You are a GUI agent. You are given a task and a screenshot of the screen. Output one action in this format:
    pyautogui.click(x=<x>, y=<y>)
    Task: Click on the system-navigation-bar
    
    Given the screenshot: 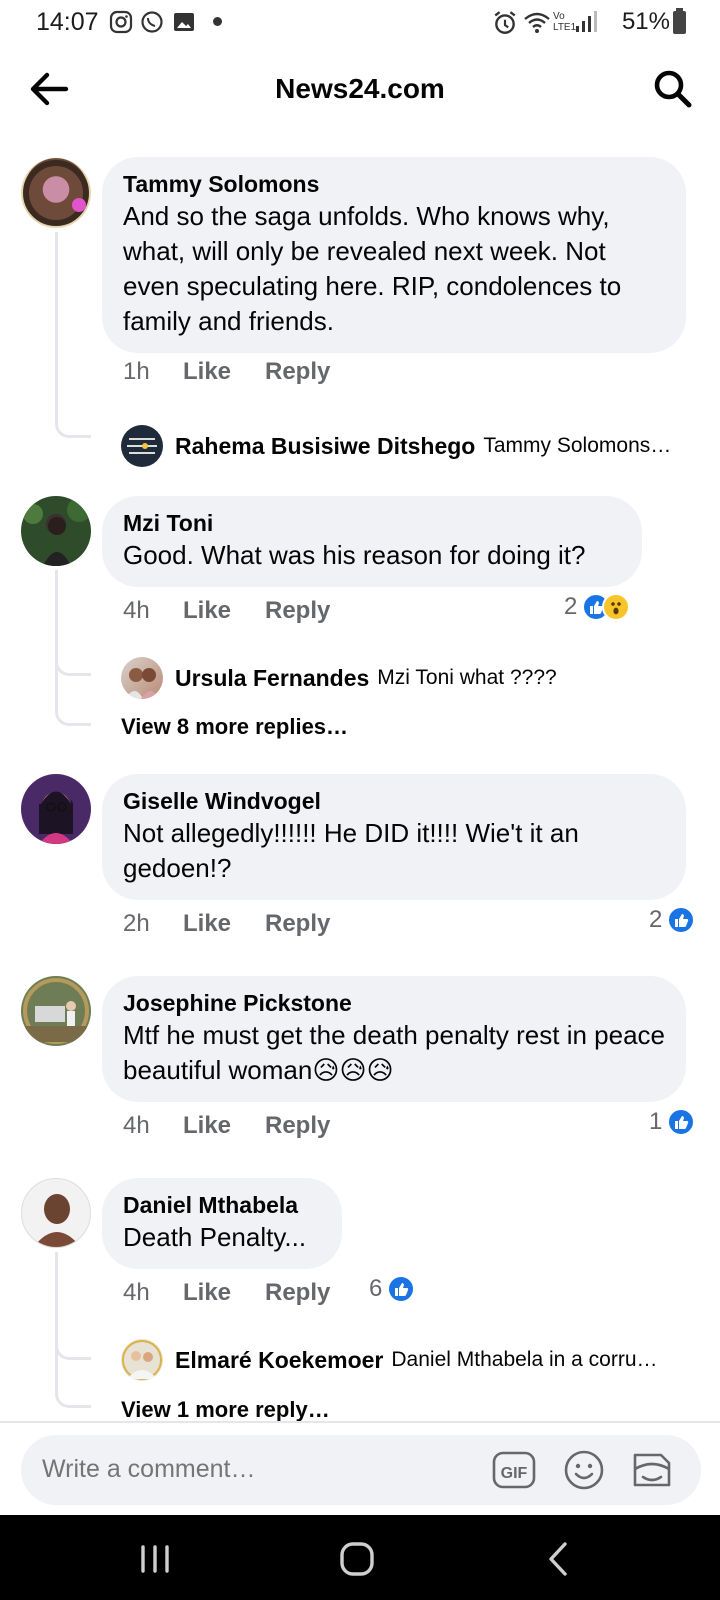 What is the action you would take?
    pyautogui.click(x=360, y=1557)
    